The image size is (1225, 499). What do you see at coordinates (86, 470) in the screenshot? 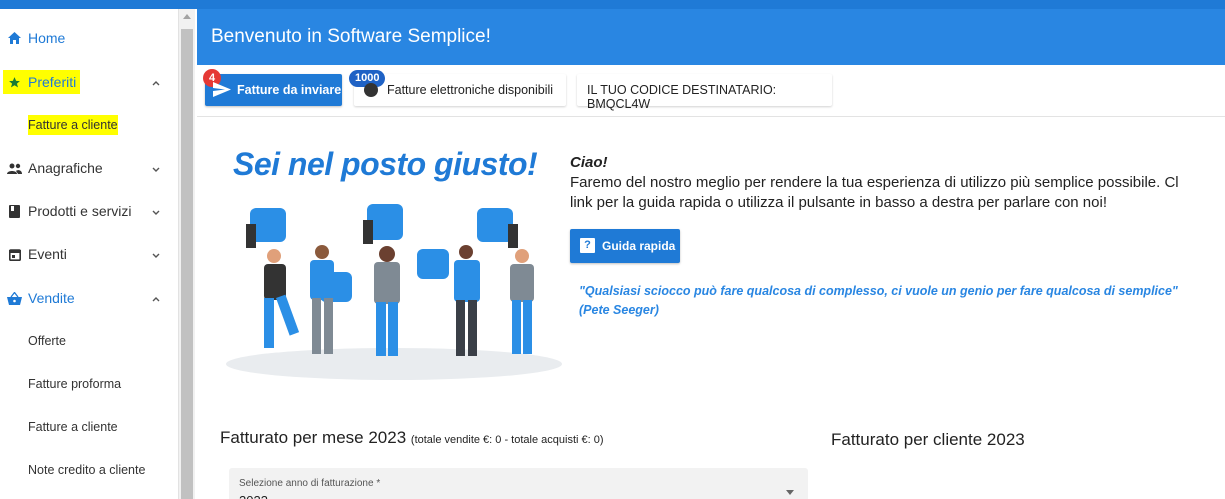
I see `sidebar-subitem-note-credito: Note credito a cliente` at bounding box center [86, 470].